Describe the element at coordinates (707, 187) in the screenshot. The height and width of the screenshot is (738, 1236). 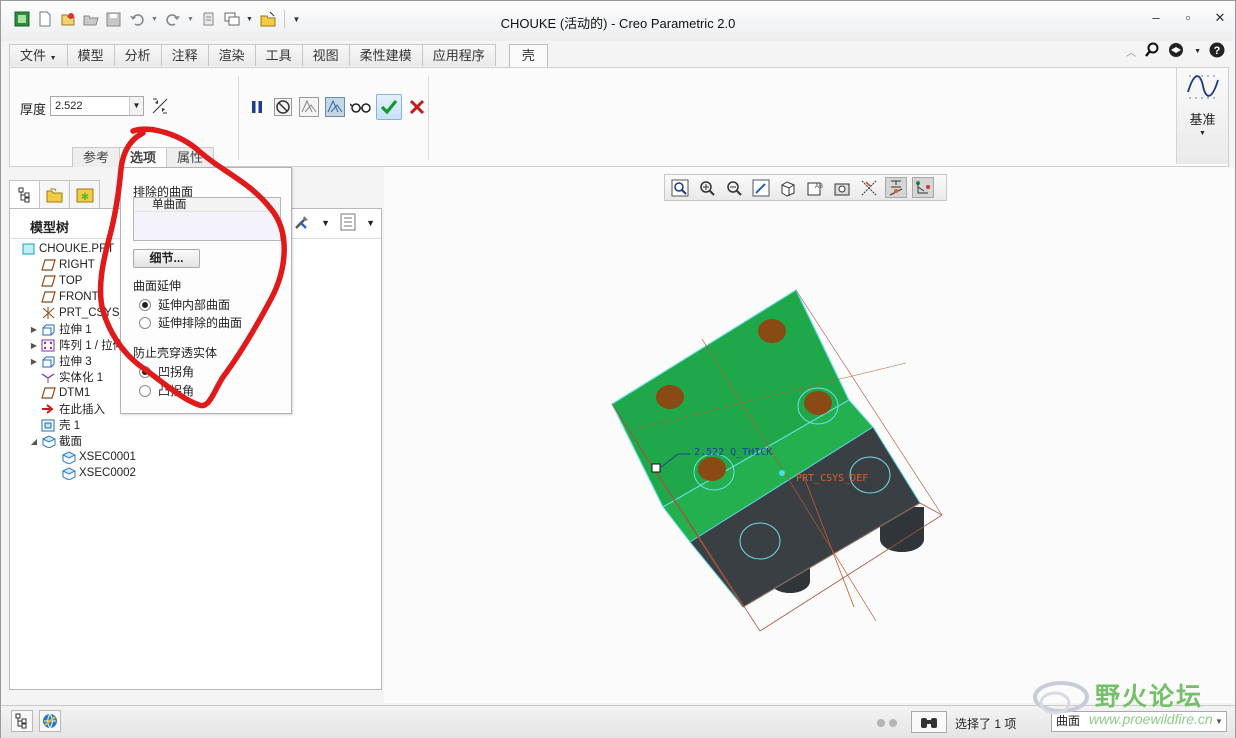
I see `zoom-in-icon` at that location.